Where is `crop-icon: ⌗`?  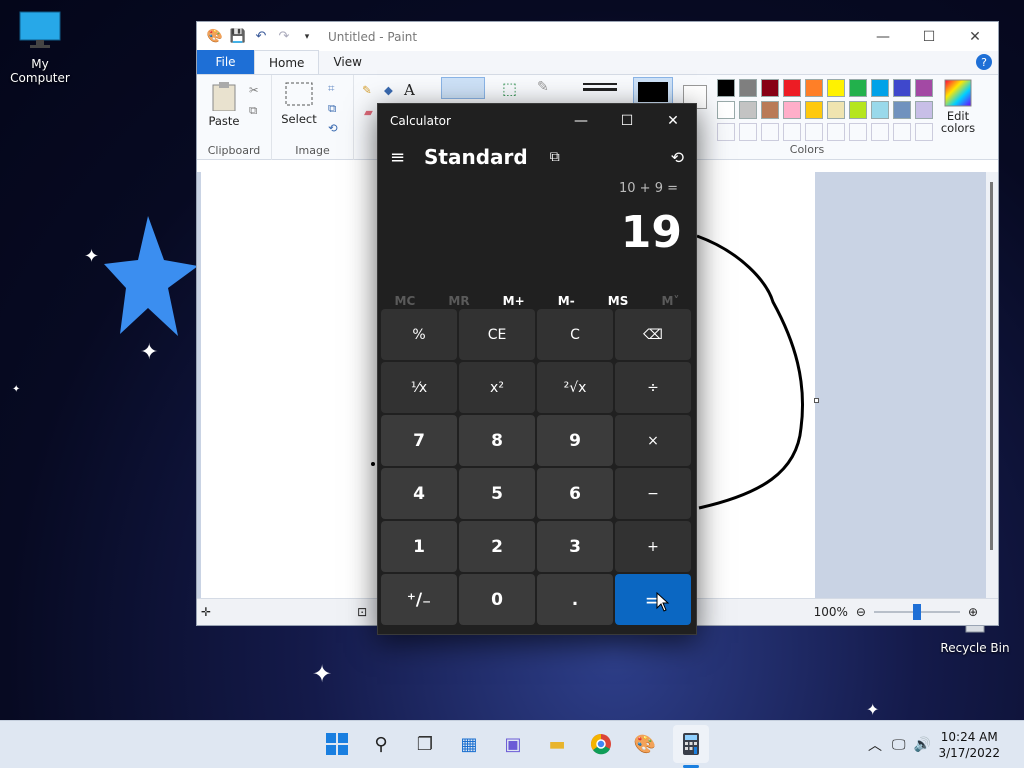 crop-icon: ⌗ is located at coordinates (331, 88).